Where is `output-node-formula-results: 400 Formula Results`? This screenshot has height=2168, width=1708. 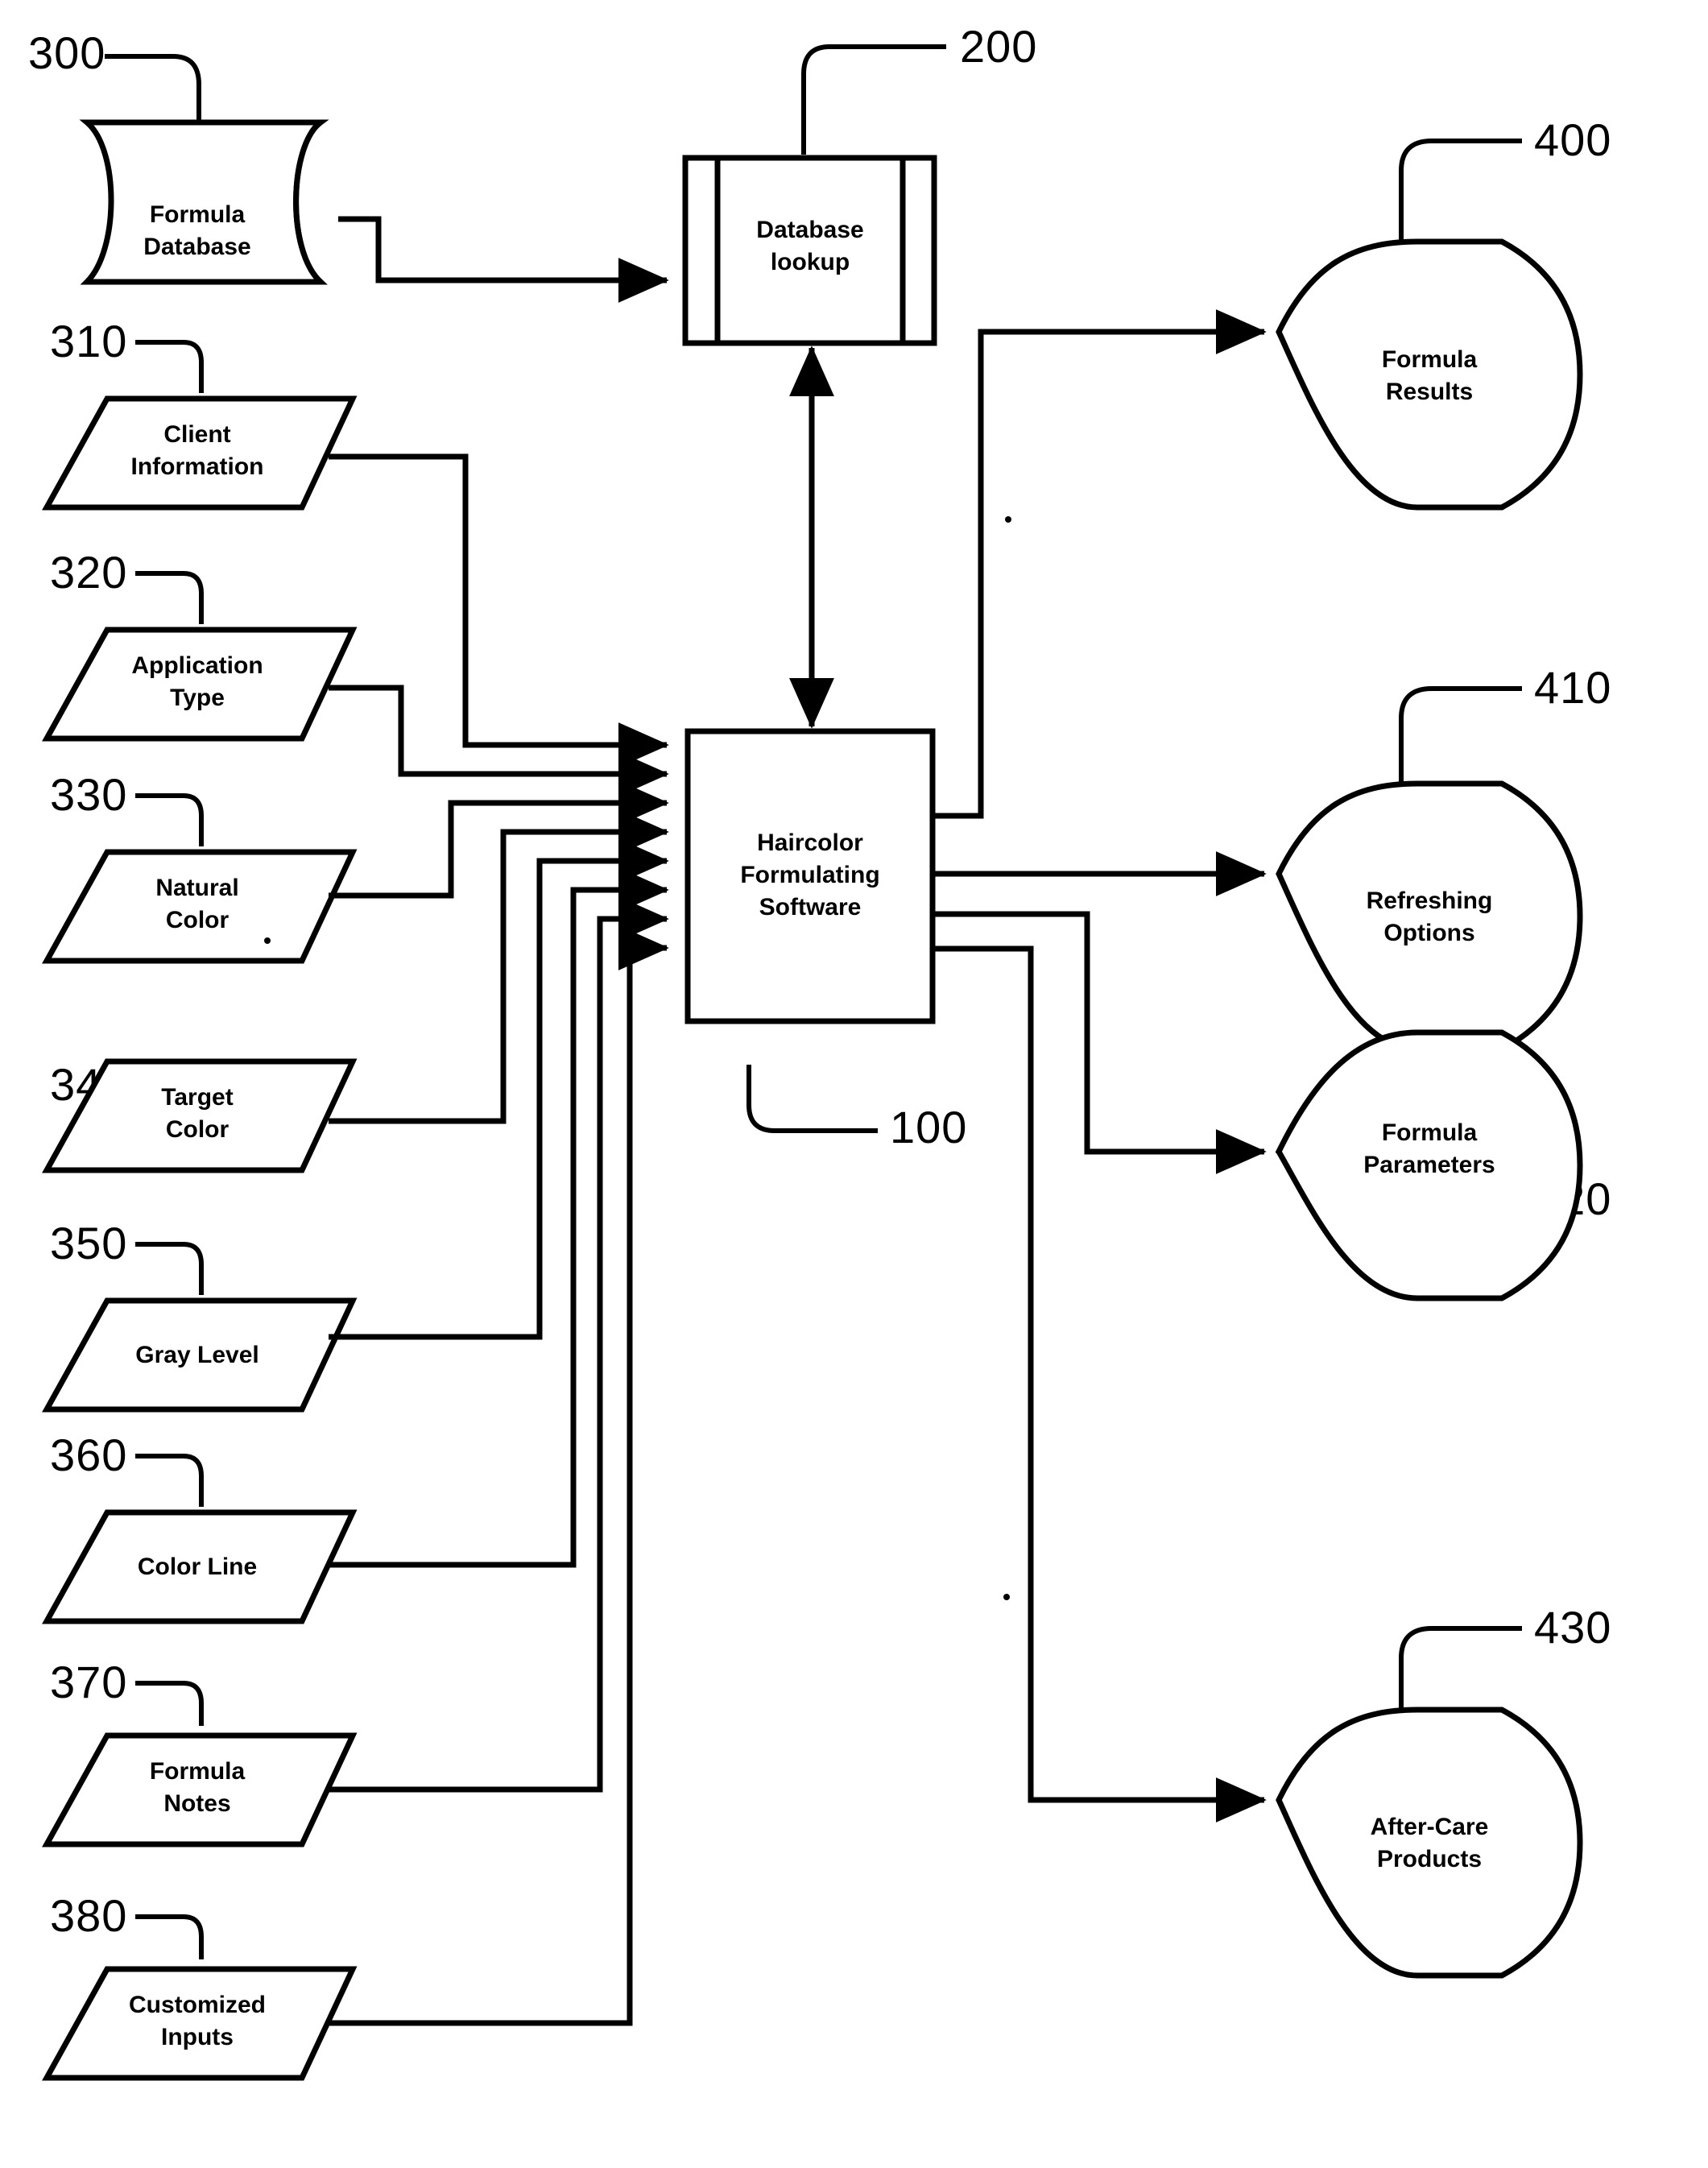 output-node-formula-results: 400 Formula Results is located at coordinates (1443, 312).